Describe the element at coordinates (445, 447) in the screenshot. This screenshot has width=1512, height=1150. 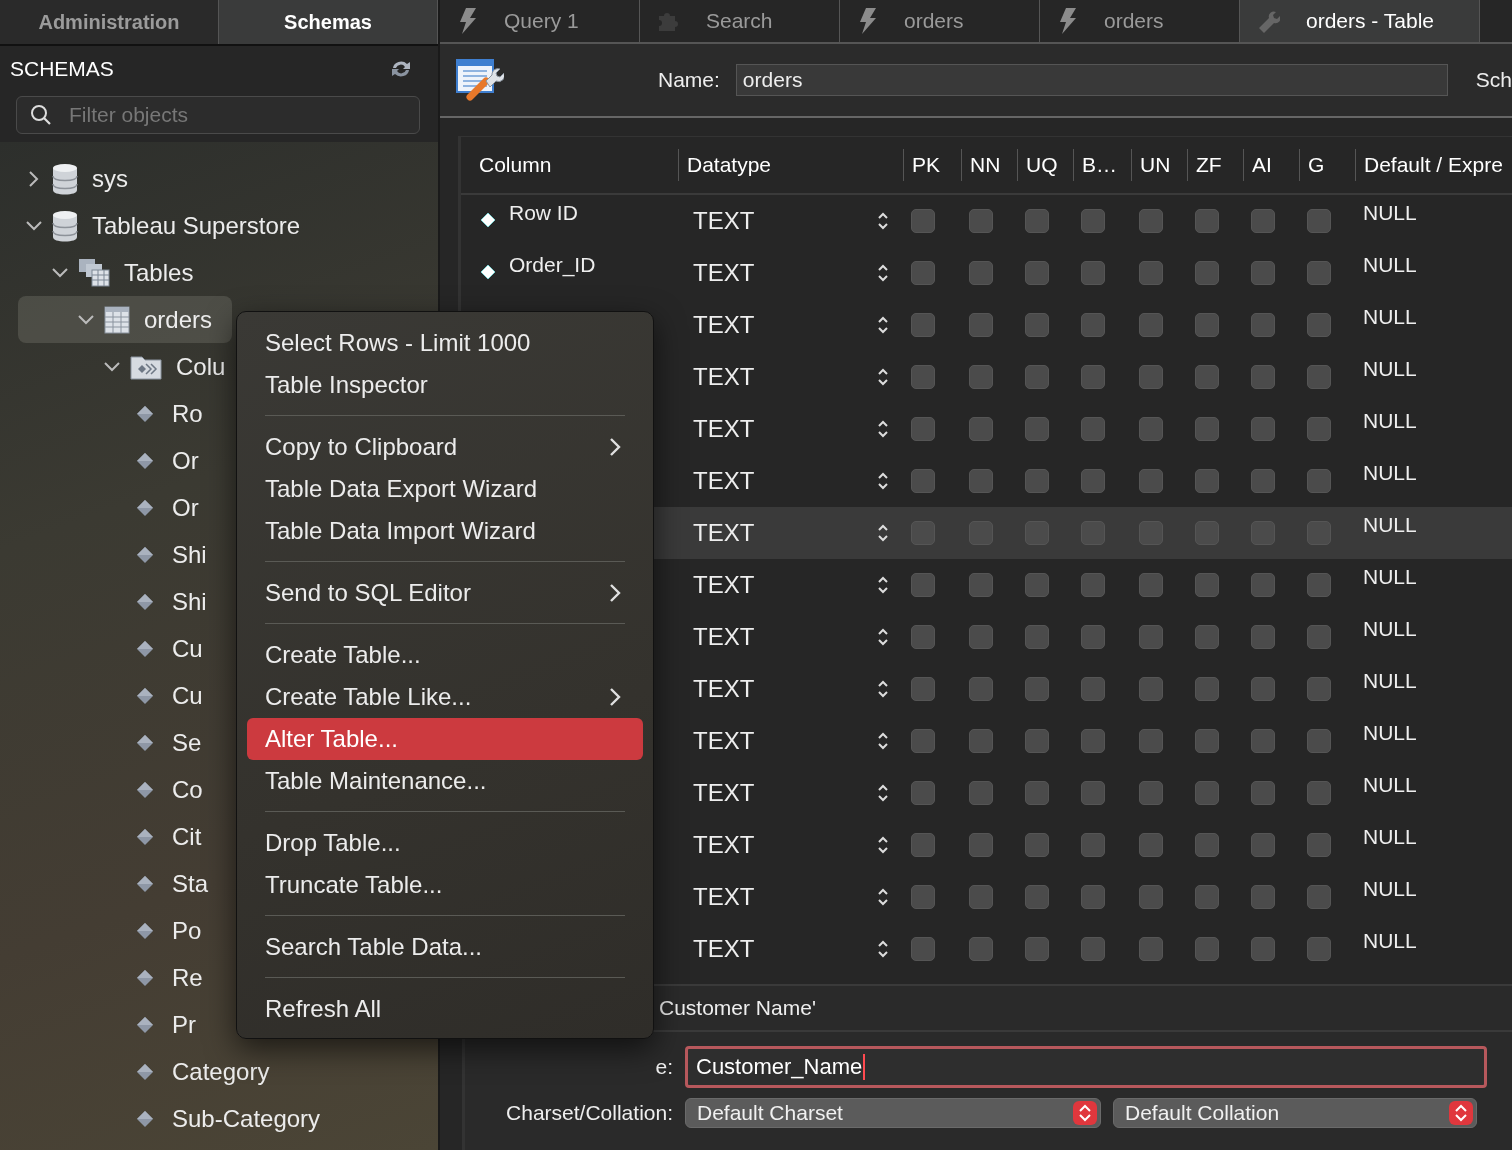
I see `menu-item: Copy to Clipboard` at that location.